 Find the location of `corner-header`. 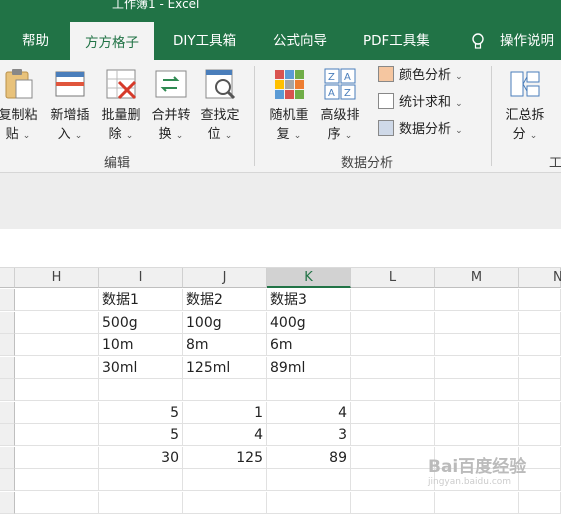

corner-header is located at coordinates (7, 278).